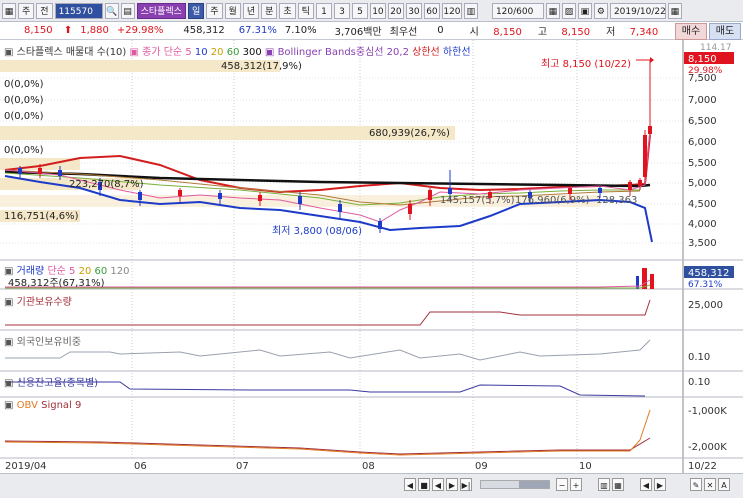 Image resolution: width=743 pixels, height=498 pixels. Describe the element at coordinates (438, 484) in the screenshot. I see `step-left-icon: ◀` at that location.